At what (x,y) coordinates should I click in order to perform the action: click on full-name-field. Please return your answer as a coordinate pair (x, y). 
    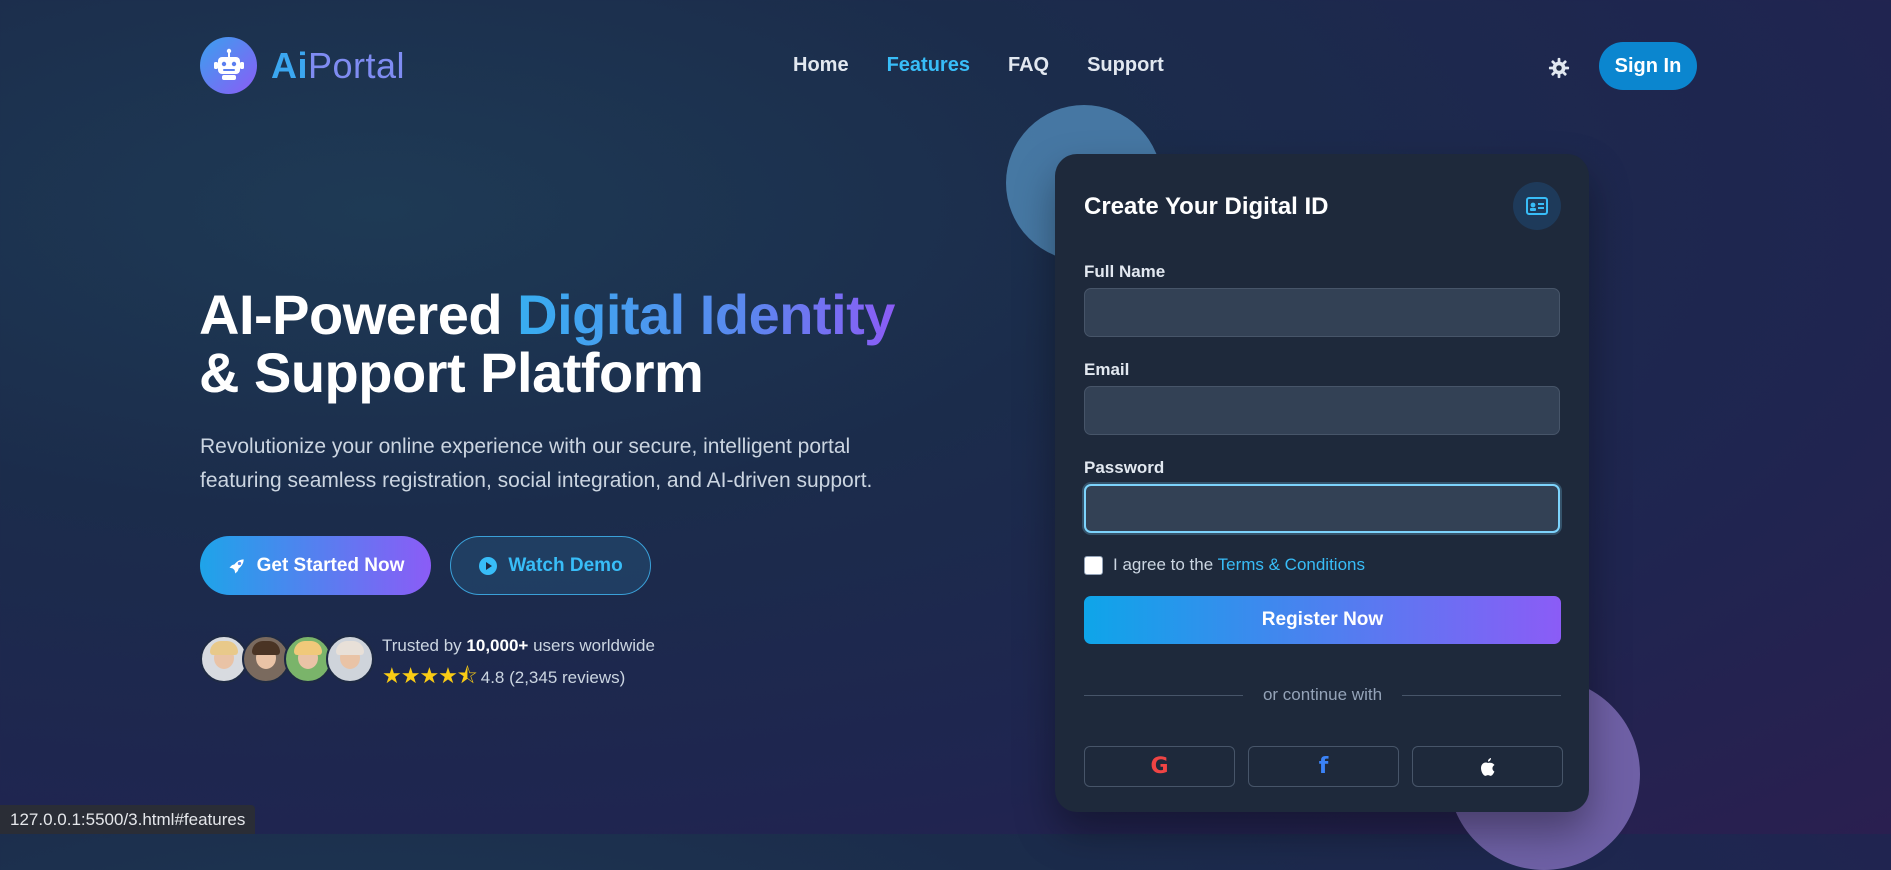
    Looking at the image, I should click on (1322, 312).